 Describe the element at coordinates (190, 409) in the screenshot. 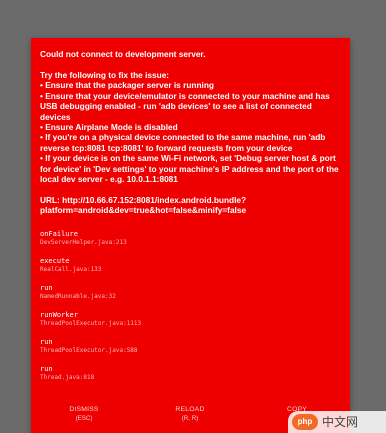

I see `reload-button-label: RELOAD` at that location.